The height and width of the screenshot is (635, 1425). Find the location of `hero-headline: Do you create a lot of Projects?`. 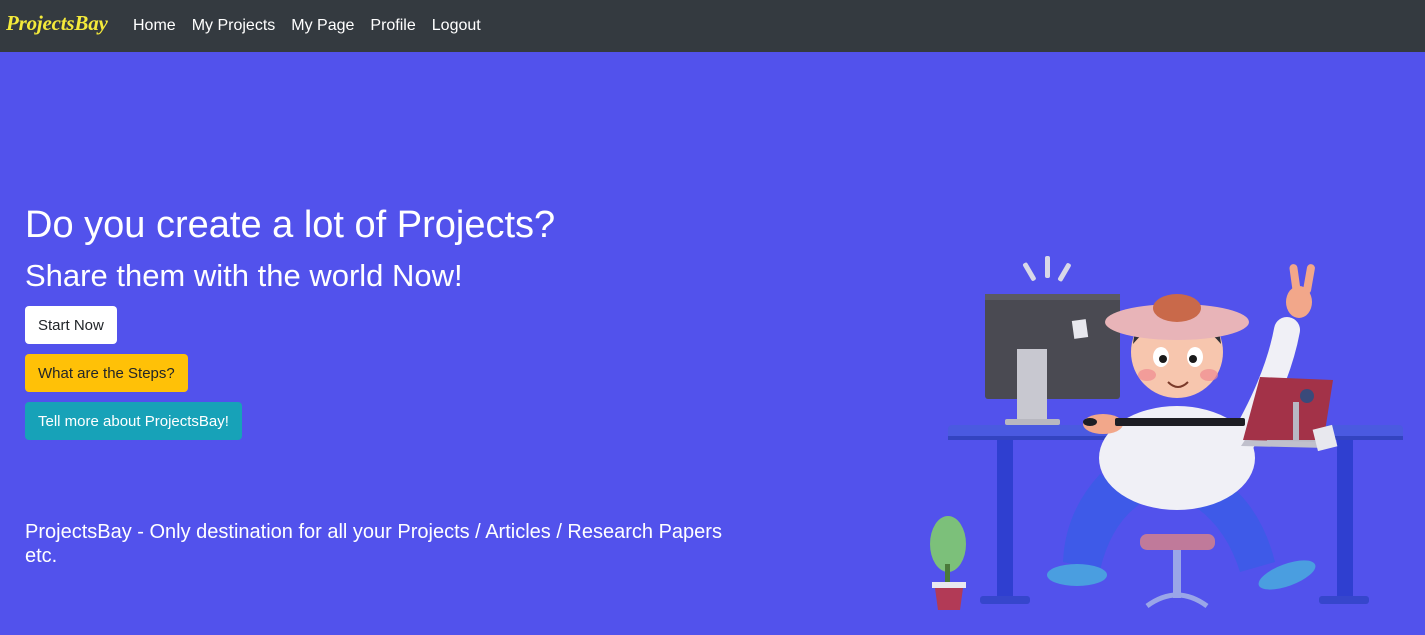

hero-headline: Do you create a lot of Projects? is located at coordinates (290, 225).